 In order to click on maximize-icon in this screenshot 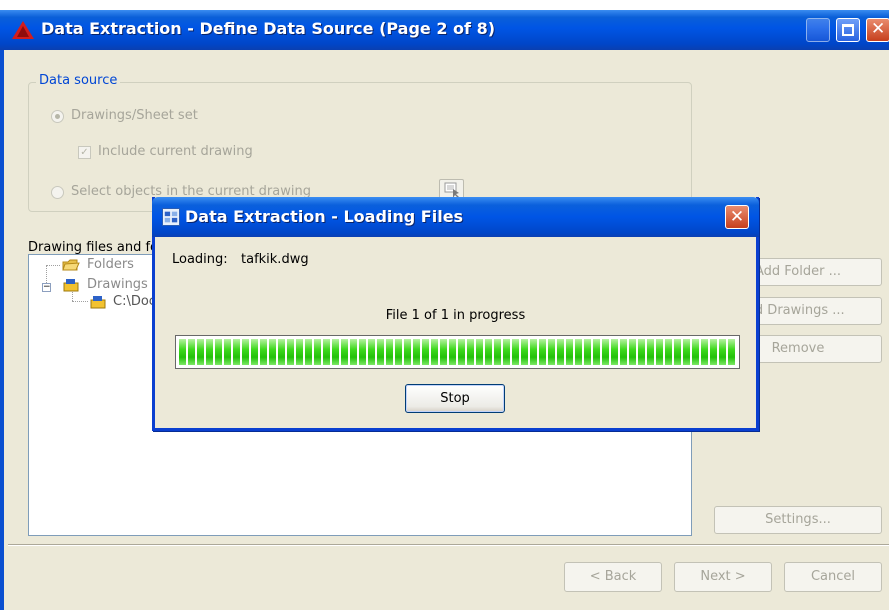, I will do `click(848, 30)`.